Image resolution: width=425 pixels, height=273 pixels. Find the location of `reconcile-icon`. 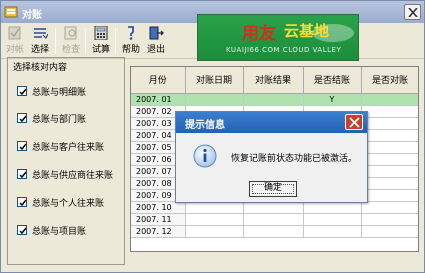

reconcile-icon is located at coordinates (14, 33).